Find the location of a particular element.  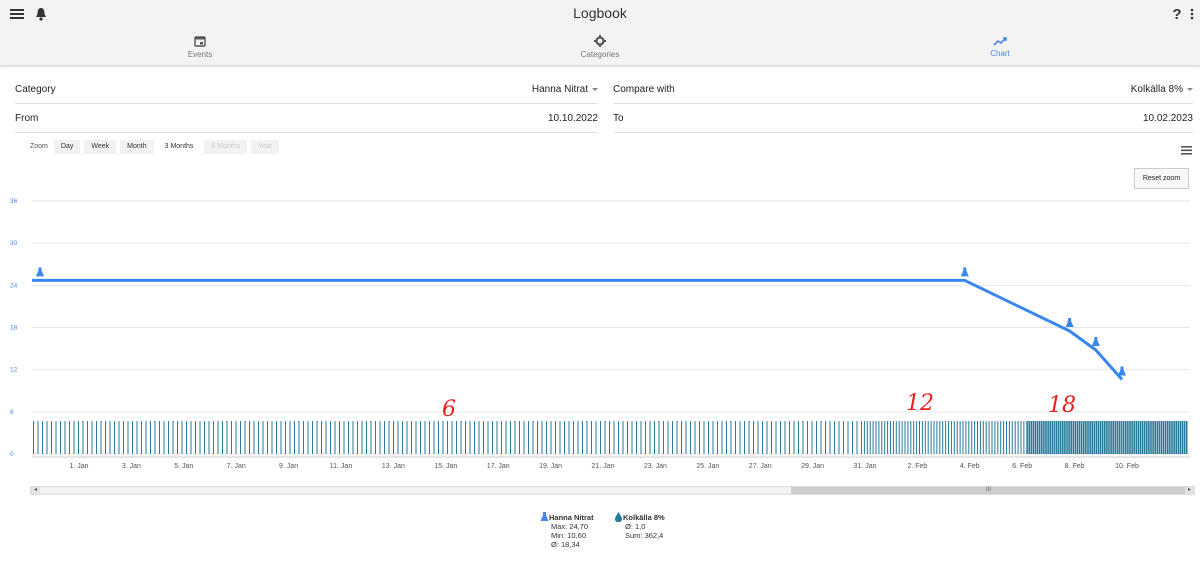

x-tick-label: 9. Jan is located at coordinates (288, 466).